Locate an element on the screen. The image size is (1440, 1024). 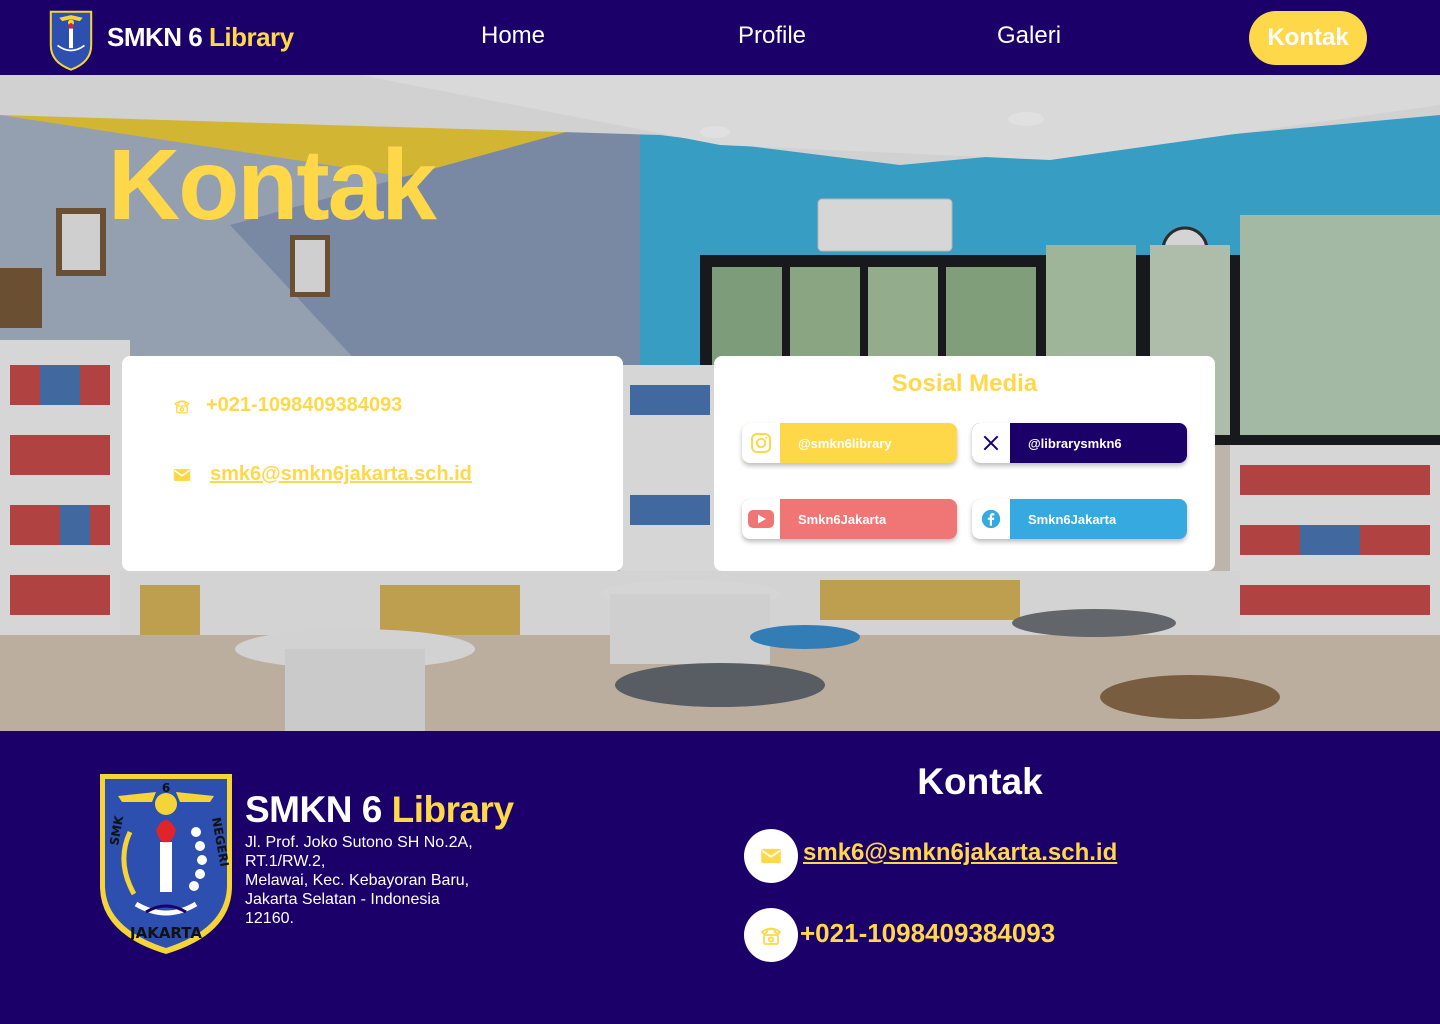
contact-phone-row: +021-1098409384093 is located at coordinates (287, 405).